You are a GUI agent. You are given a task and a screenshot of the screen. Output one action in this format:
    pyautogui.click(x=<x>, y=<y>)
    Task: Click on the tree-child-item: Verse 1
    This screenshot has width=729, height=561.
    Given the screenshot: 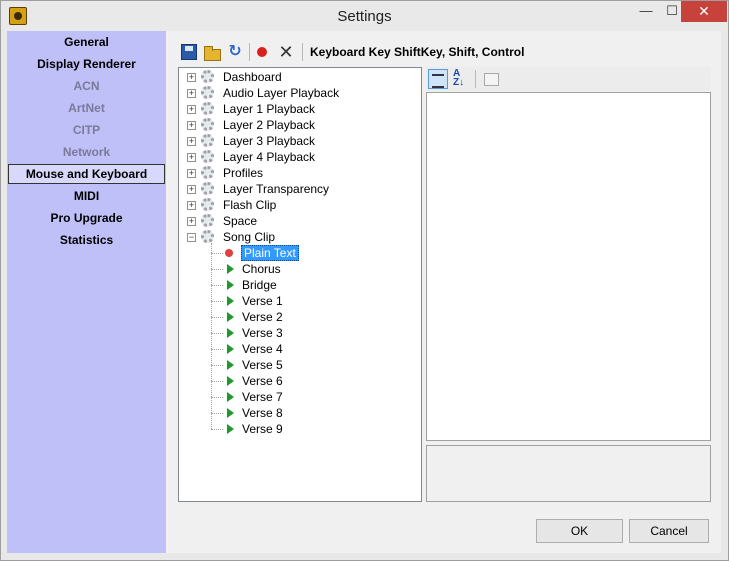 What is the action you would take?
    pyautogui.click(x=299, y=301)
    